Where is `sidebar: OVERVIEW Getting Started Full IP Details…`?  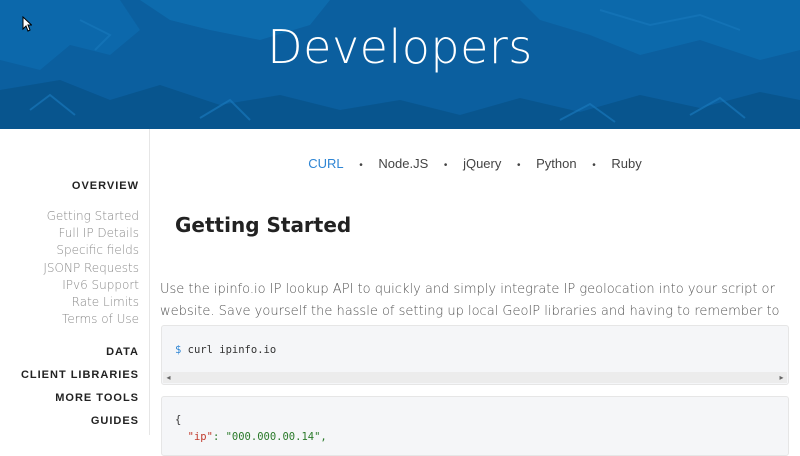
sidebar: OVERVIEW Getting Started Full IP Details… is located at coordinates (75, 282).